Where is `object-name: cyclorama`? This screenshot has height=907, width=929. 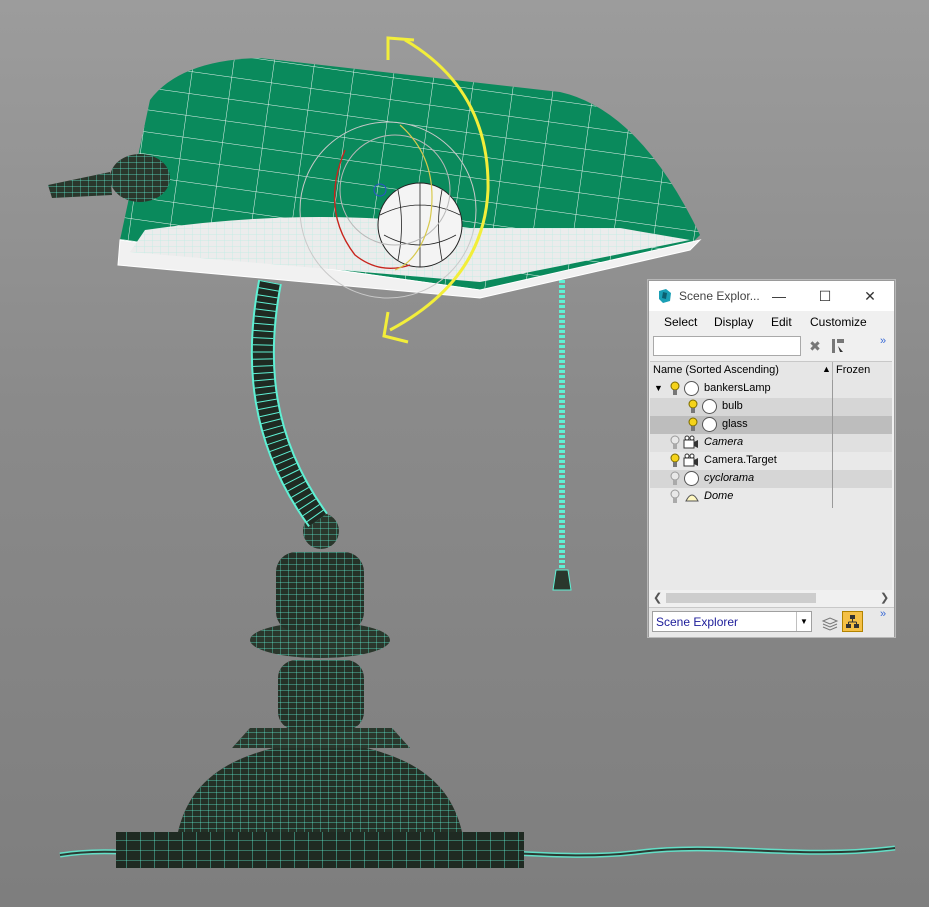 object-name: cyclorama is located at coordinates (729, 478).